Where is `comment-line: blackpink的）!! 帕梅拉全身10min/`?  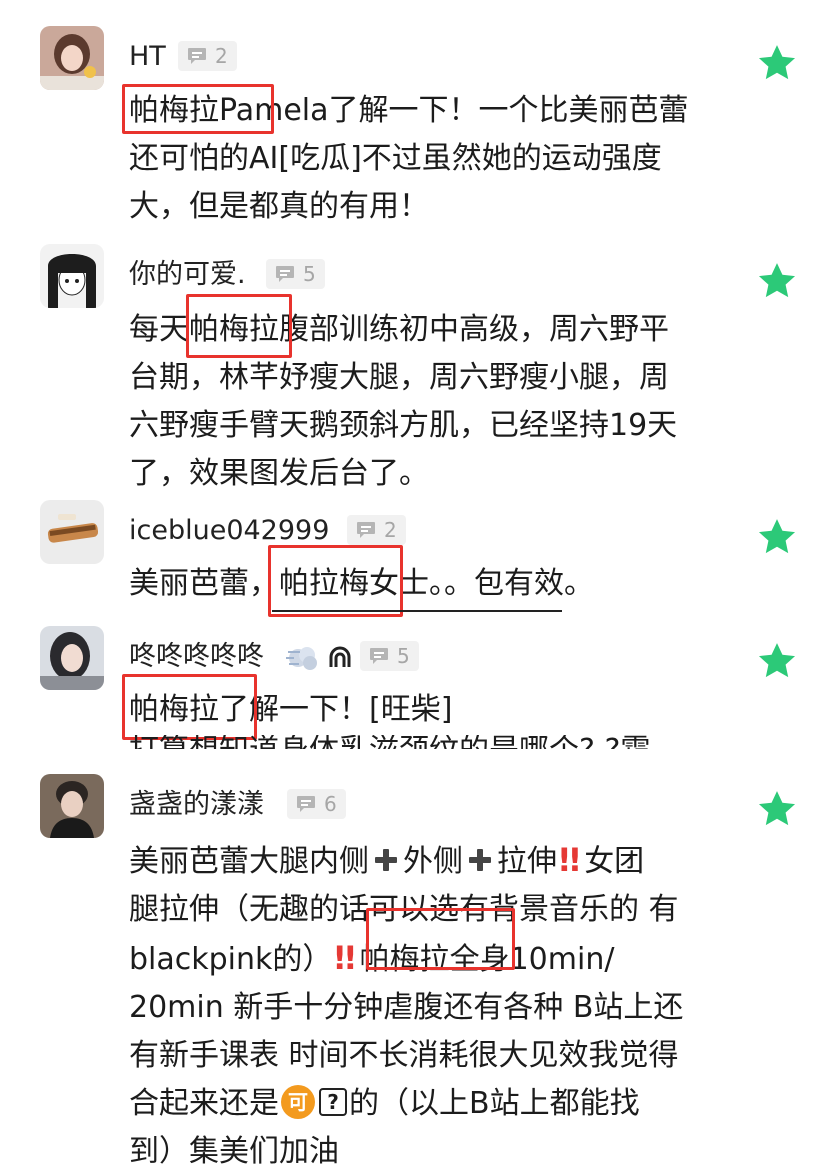 comment-line: blackpink的）!! 帕梅拉全身10min/ is located at coordinates (406, 959).